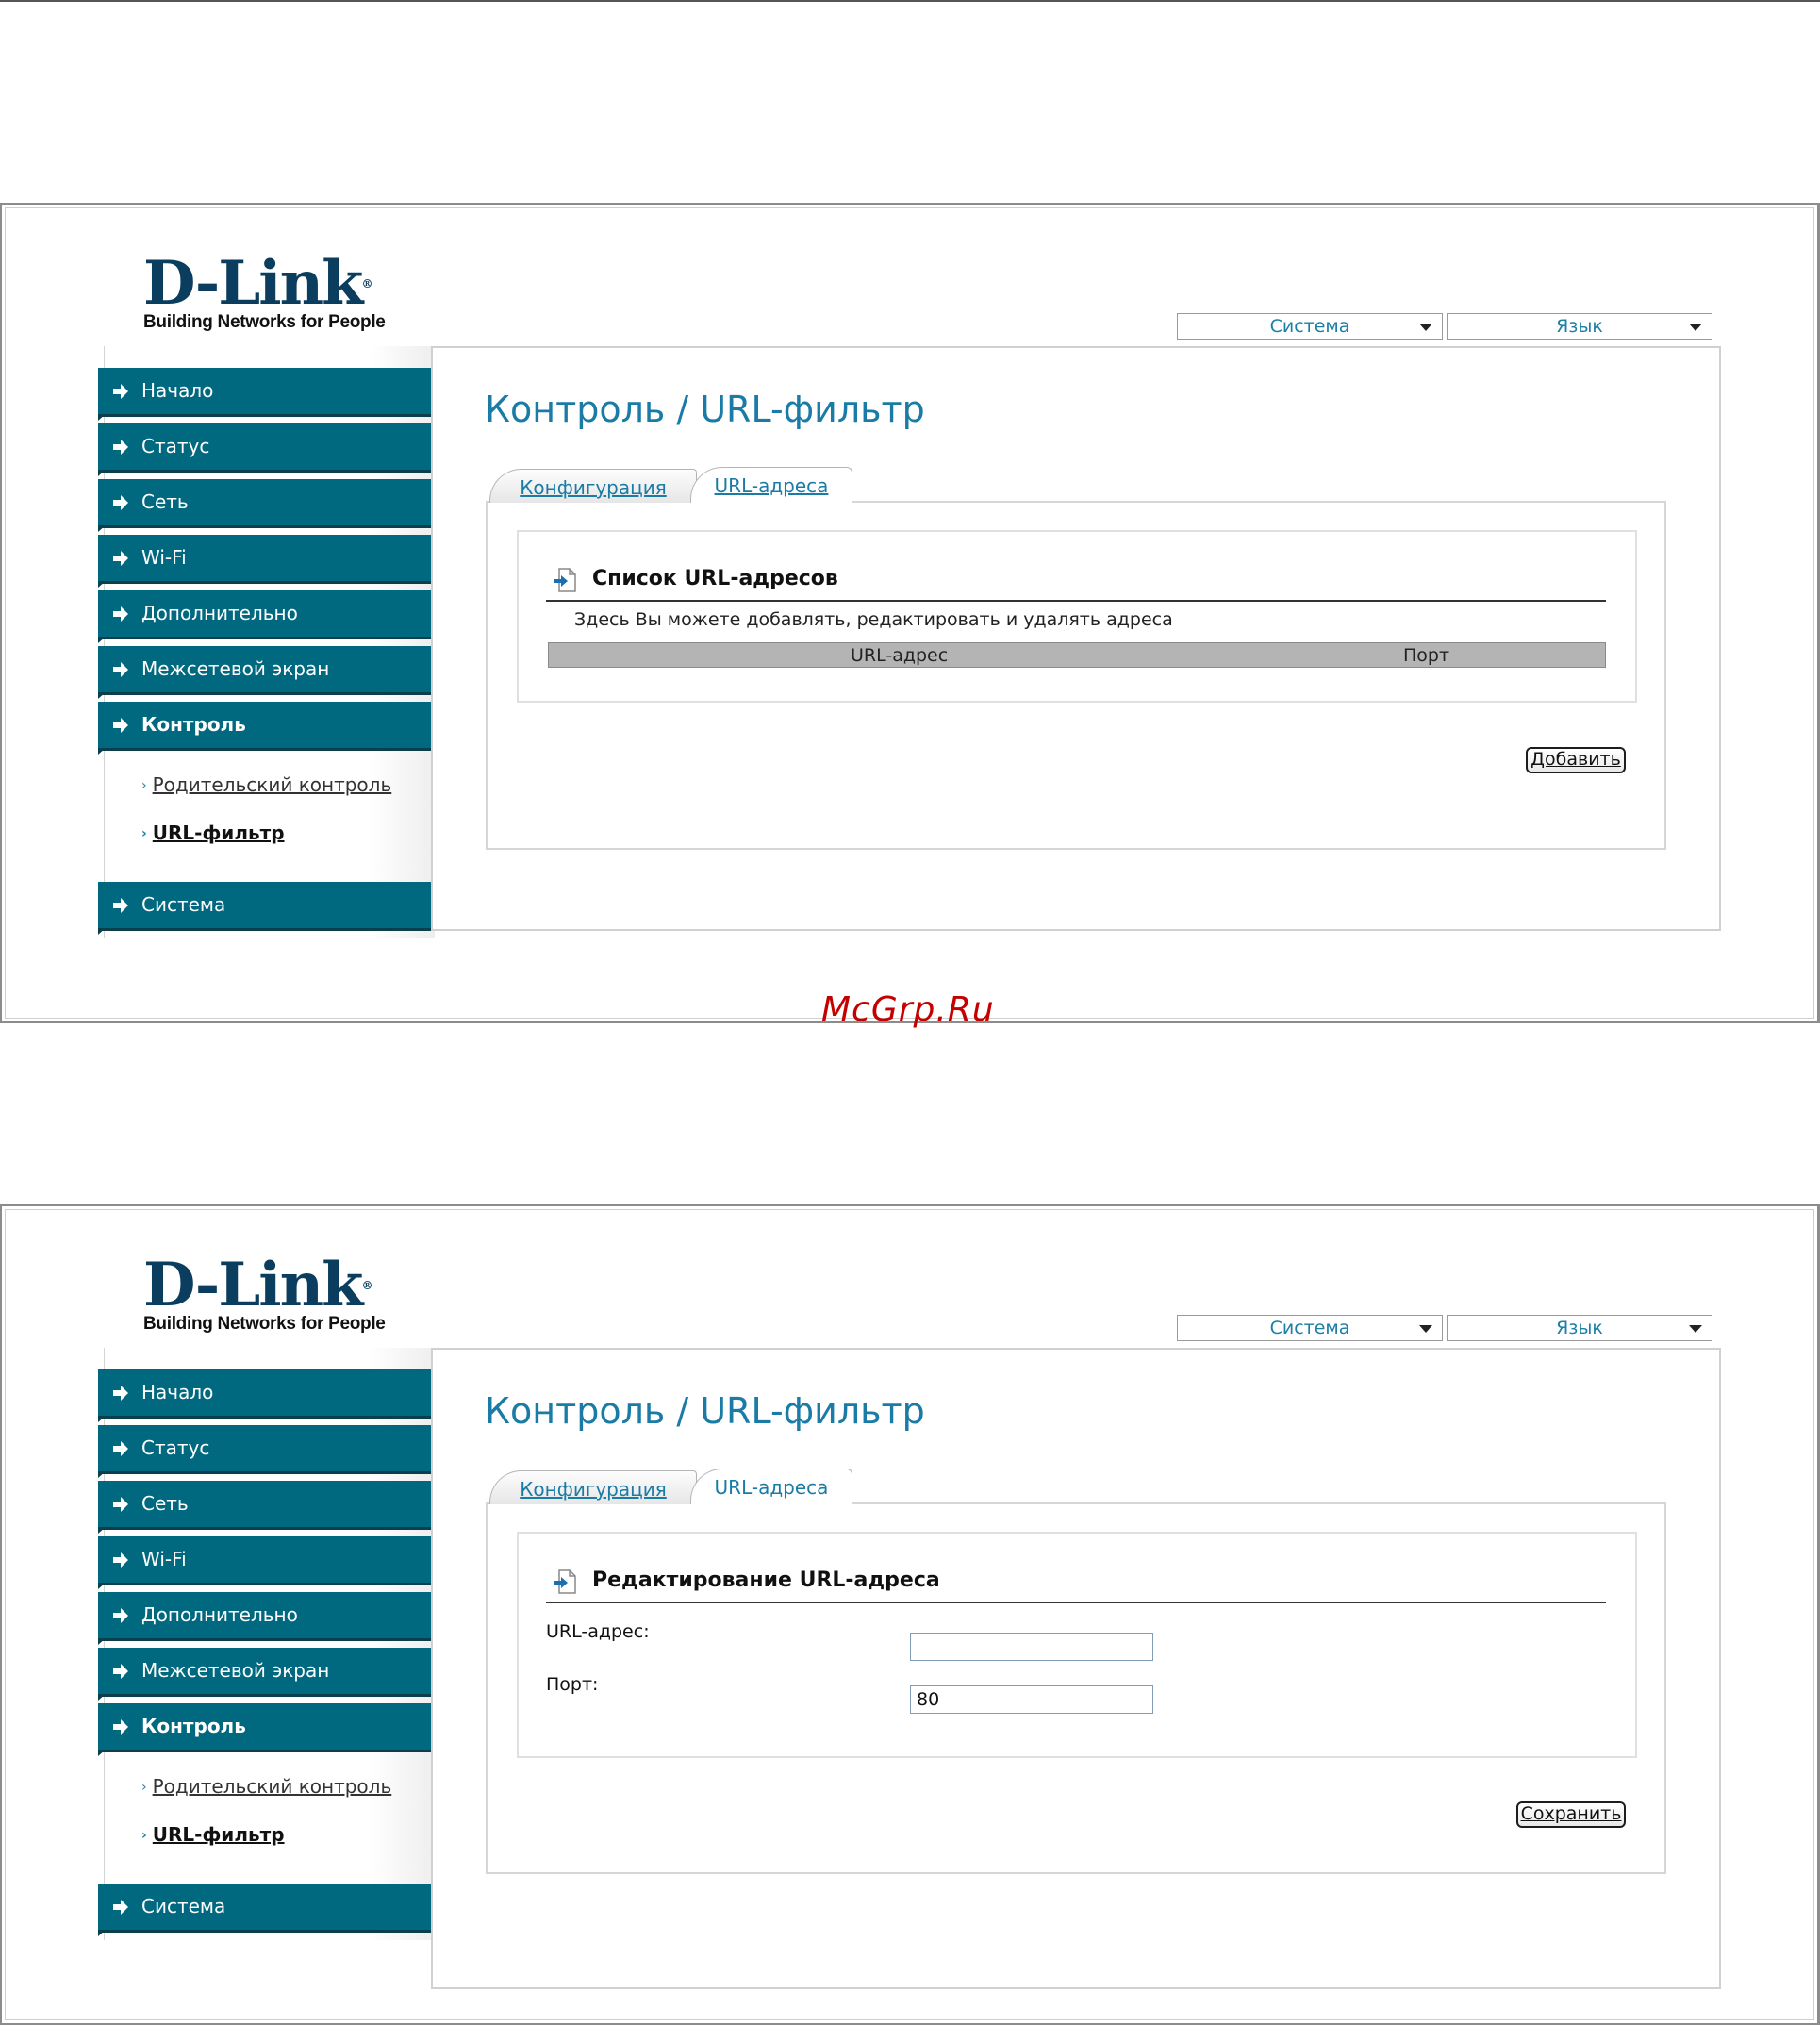 The image size is (1820, 2025). I want to click on tab-label: Конфигурация, so click(594, 487).